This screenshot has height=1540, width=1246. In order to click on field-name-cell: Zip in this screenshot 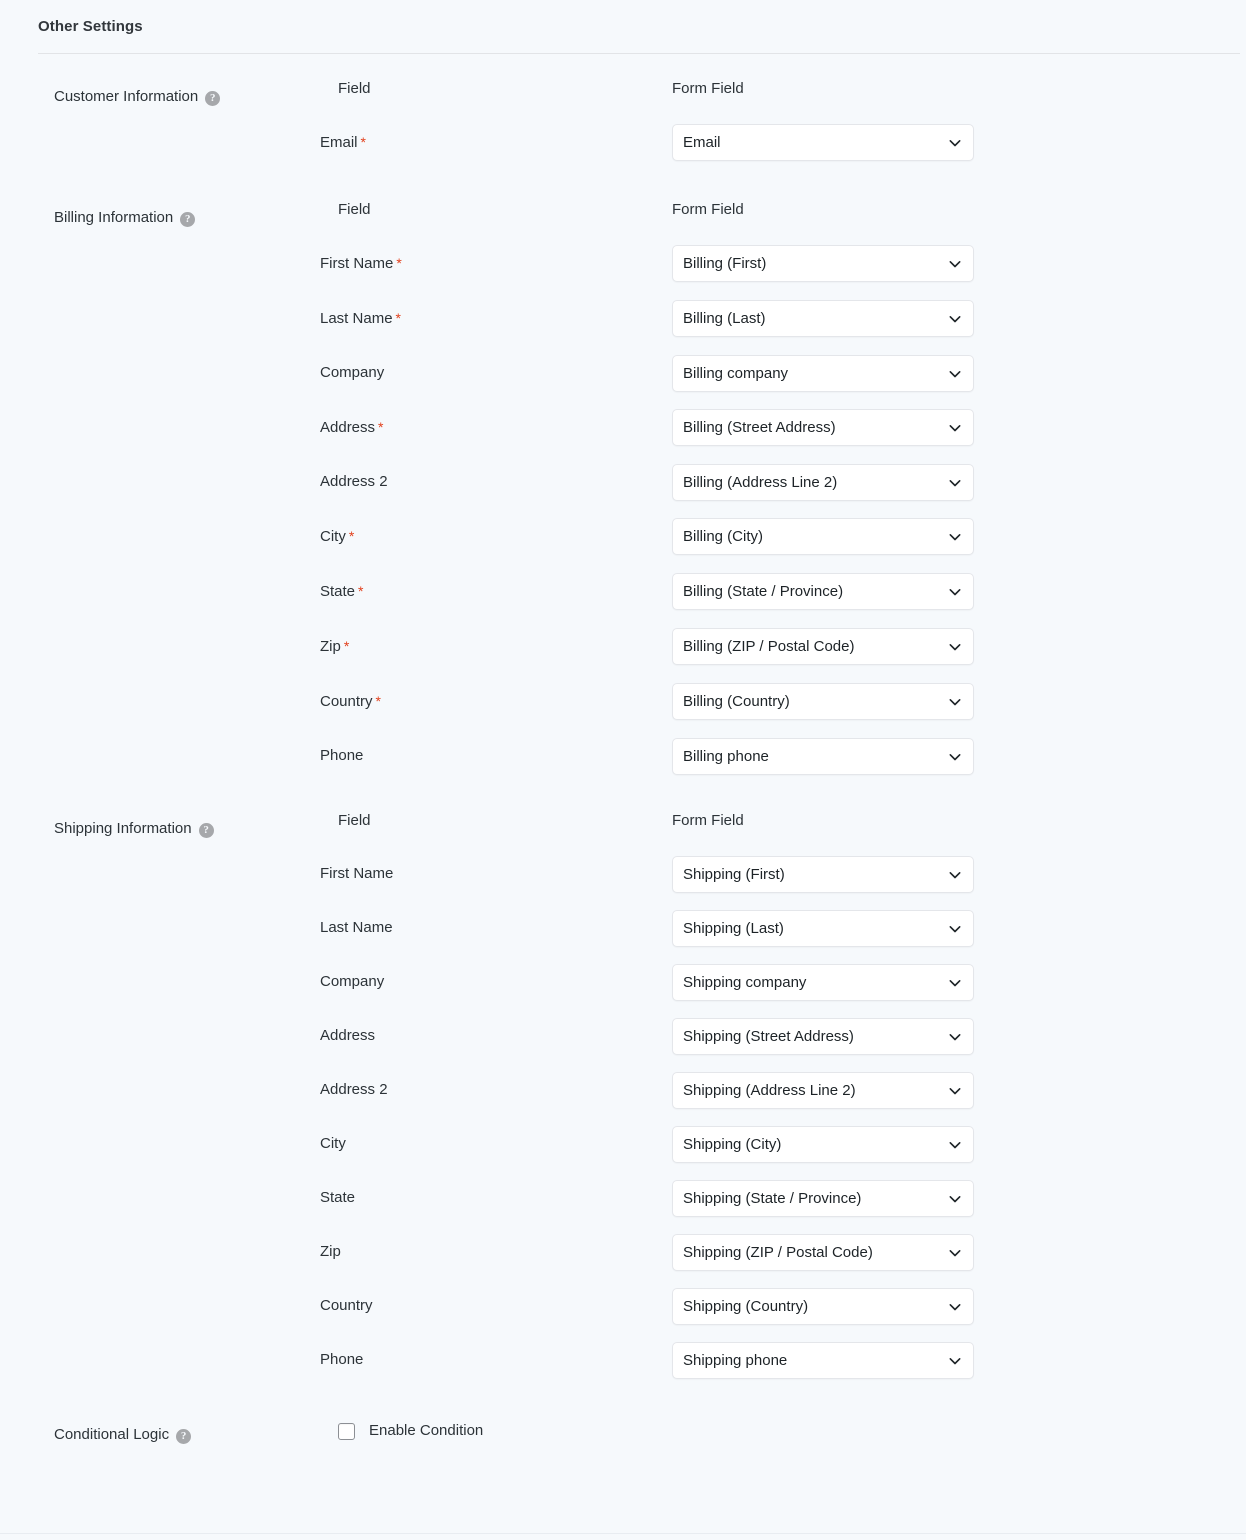, I will do `click(489, 1258)`.